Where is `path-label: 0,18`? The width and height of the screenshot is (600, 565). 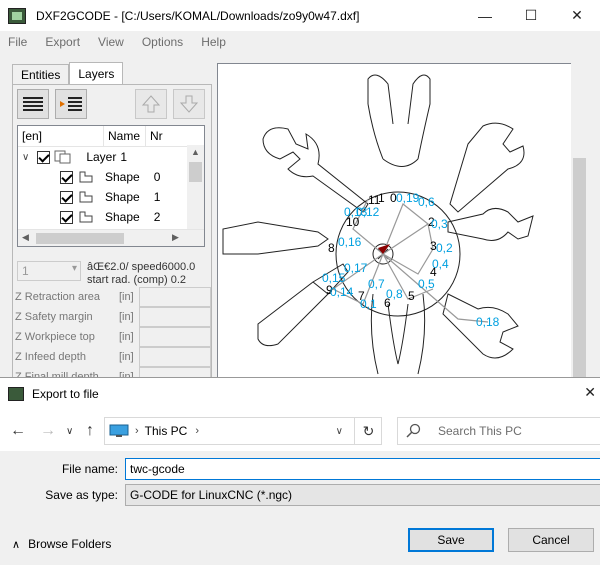 path-label: 0,18 is located at coordinates (488, 322).